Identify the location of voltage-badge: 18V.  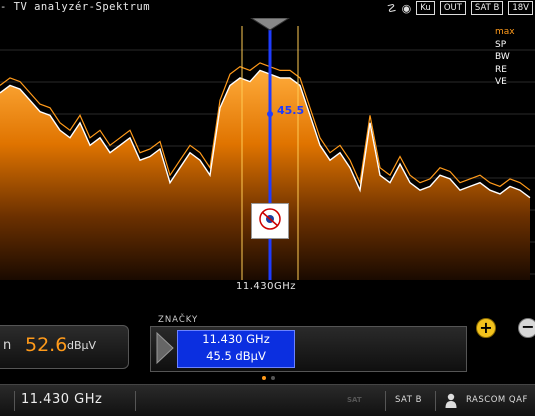
(520, 8).